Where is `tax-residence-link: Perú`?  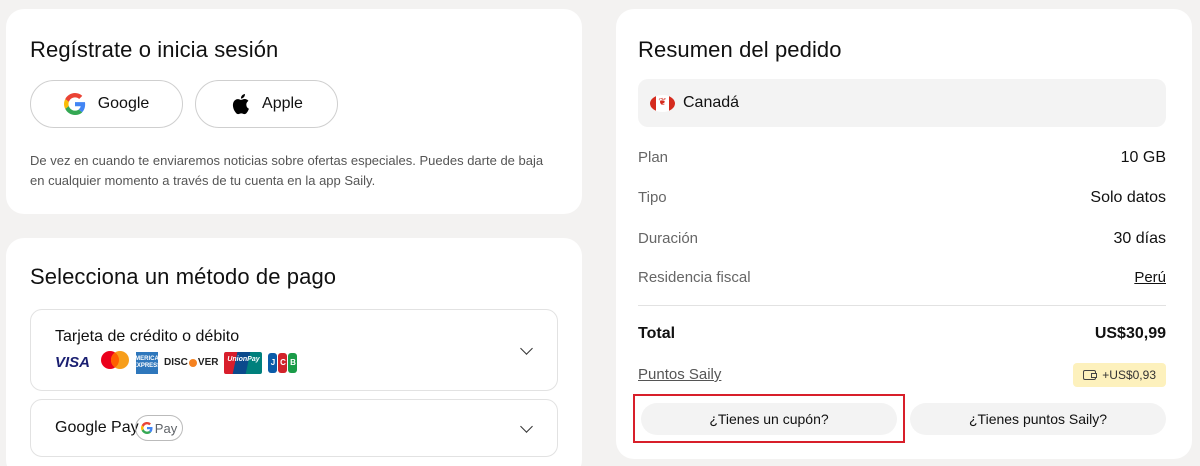
tax-residence-link: Perú is located at coordinates (1150, 277).